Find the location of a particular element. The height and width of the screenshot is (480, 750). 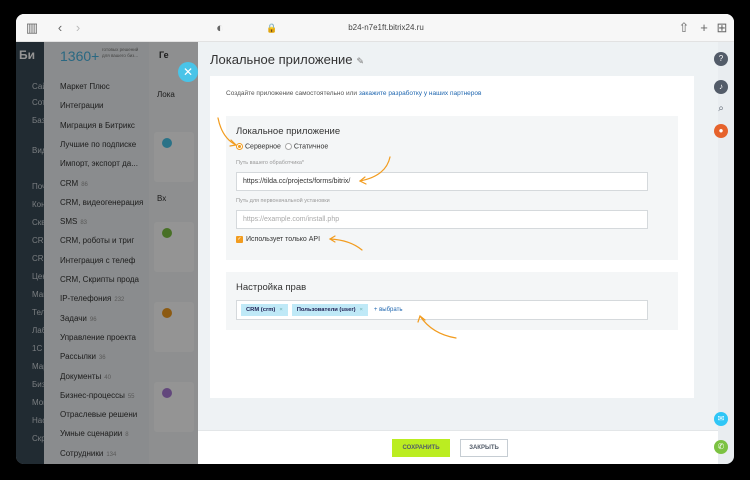

add-rights-link: + выбрать is located at coordinates (388, 310).